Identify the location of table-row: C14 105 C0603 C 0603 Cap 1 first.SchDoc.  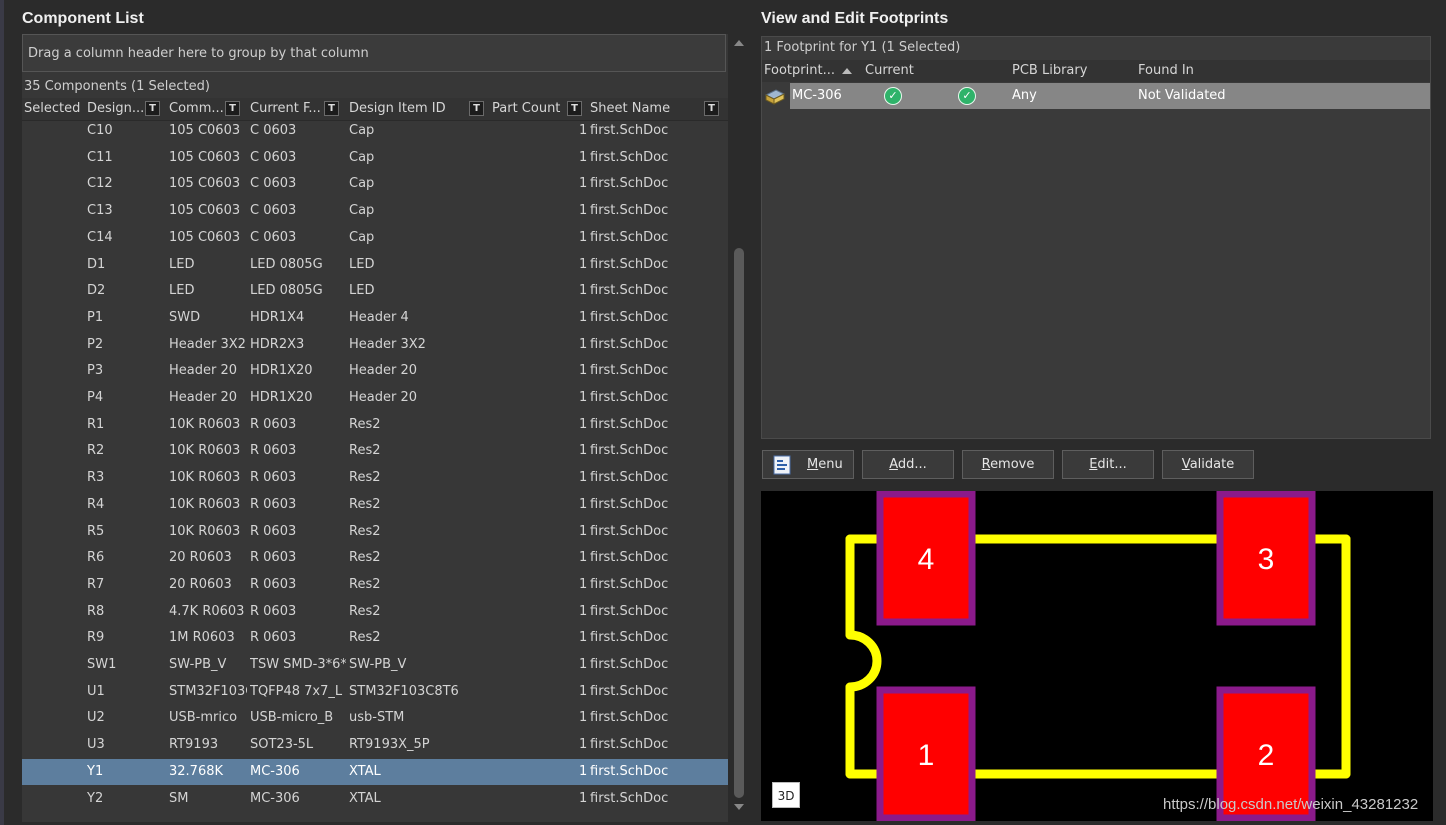
(375, 238).